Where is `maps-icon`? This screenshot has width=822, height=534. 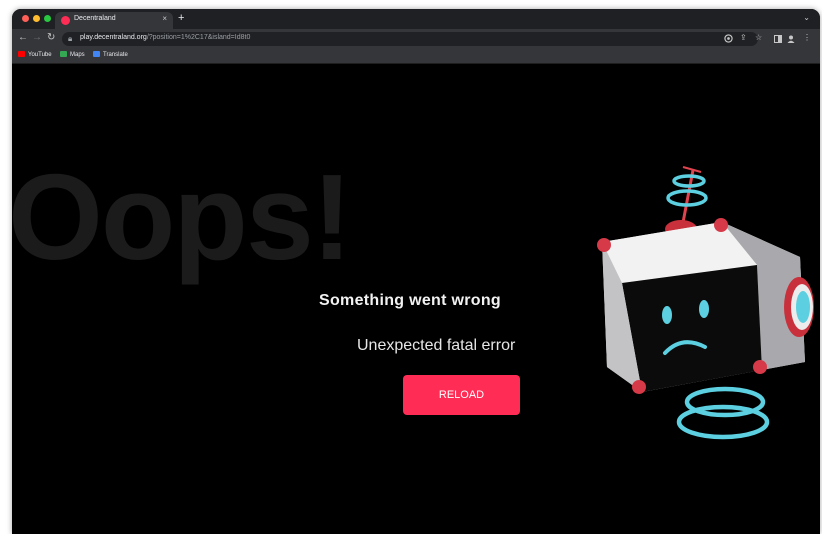 maps-icon is located at coordinates (63, 54).